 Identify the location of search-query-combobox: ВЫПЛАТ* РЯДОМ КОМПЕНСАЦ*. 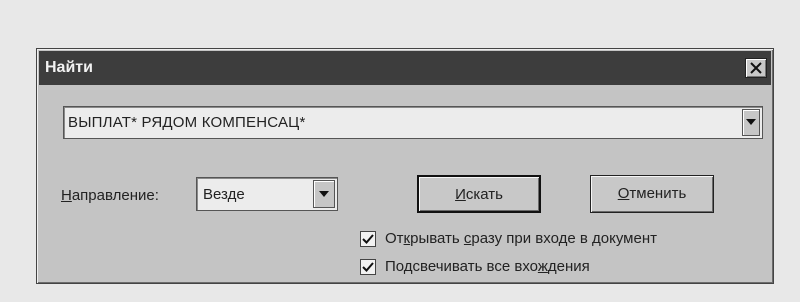
(413, 122).